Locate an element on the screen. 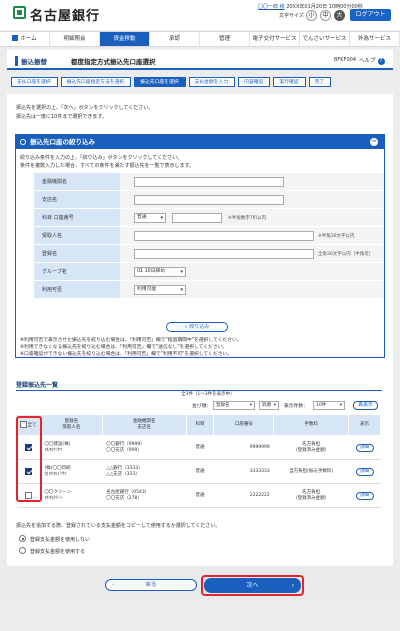 The width and height of the screenshot is (400, 631). step-5: 内容確認 is located at coordinates (254, 82).